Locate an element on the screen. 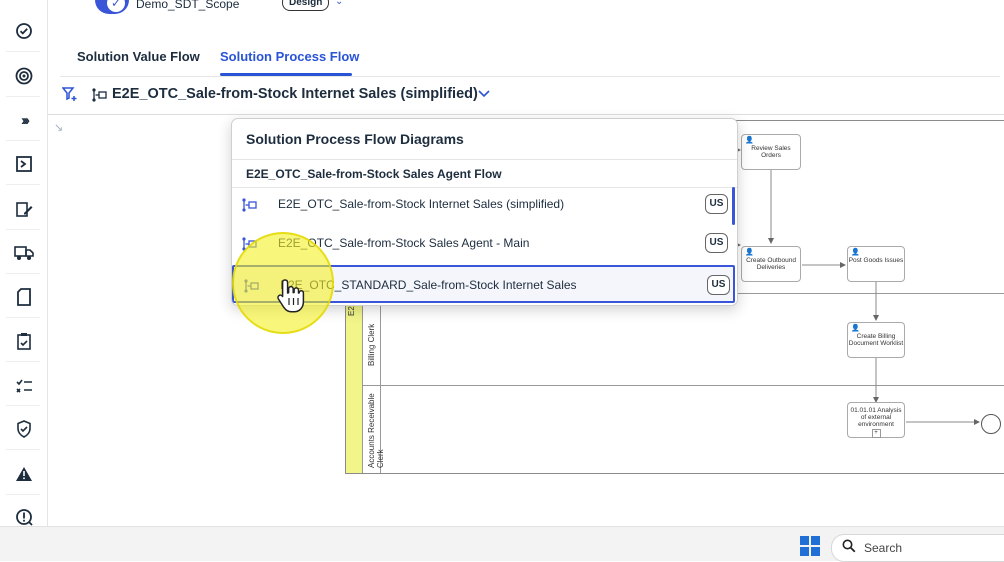 The width and height of the screenshot is (1004, 562). mode-badge: Design is located at coordinates (306, 5).